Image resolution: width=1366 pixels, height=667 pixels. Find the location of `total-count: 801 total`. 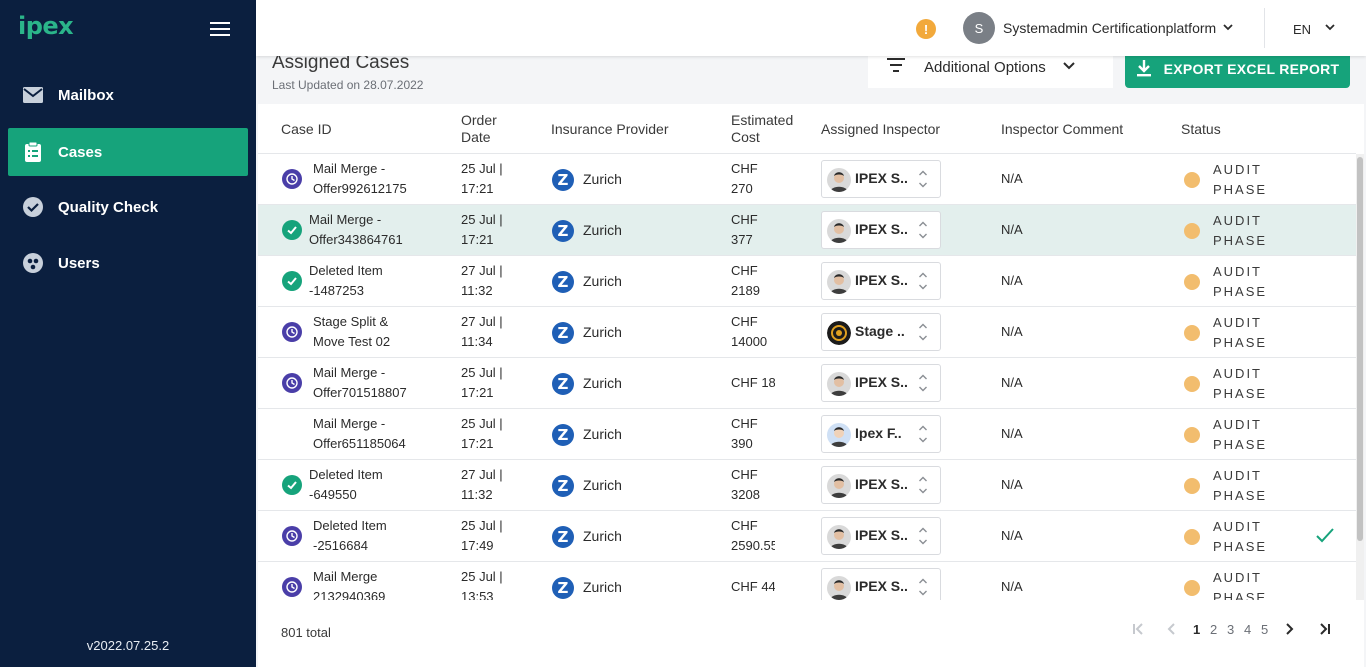

total-count: 801 total is located at coordinates (306, 632).